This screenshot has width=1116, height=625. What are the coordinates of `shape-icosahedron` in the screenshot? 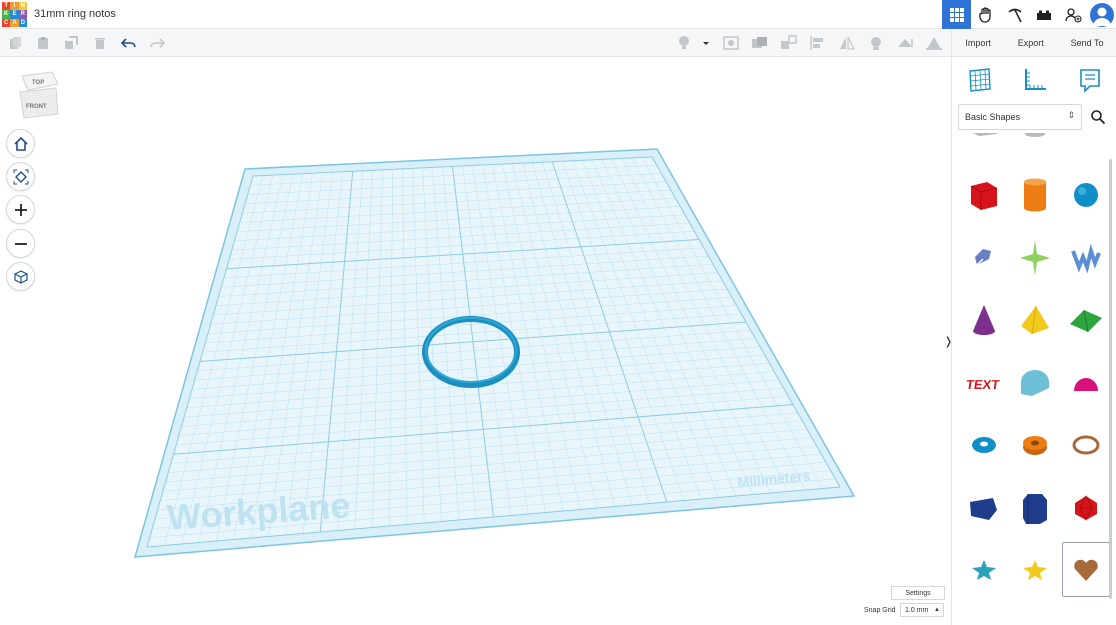 It's located at (1086, 507).